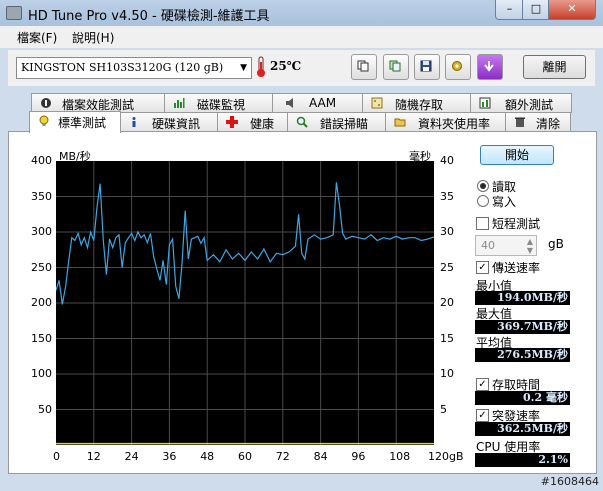  Describe the element at coordinates (301, 37) in the screenshot. I see `menu-bar: 檔案(F) 說明(H)` at that location.